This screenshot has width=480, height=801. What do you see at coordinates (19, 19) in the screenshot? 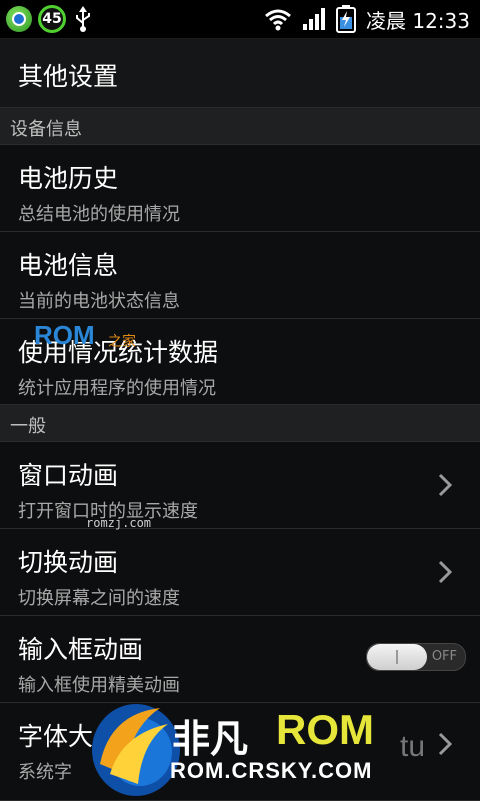
I see `app-circle-icon` at bounding box center [19, 19].